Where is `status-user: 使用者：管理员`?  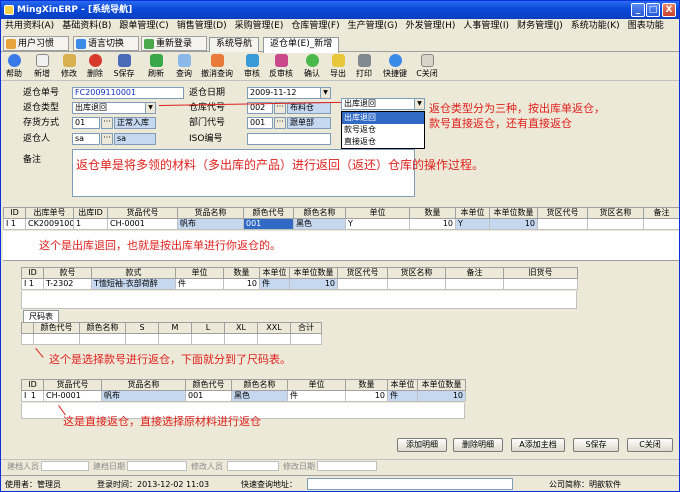
status-user: 使用者：管理员 is located at coordinates (33, 484).